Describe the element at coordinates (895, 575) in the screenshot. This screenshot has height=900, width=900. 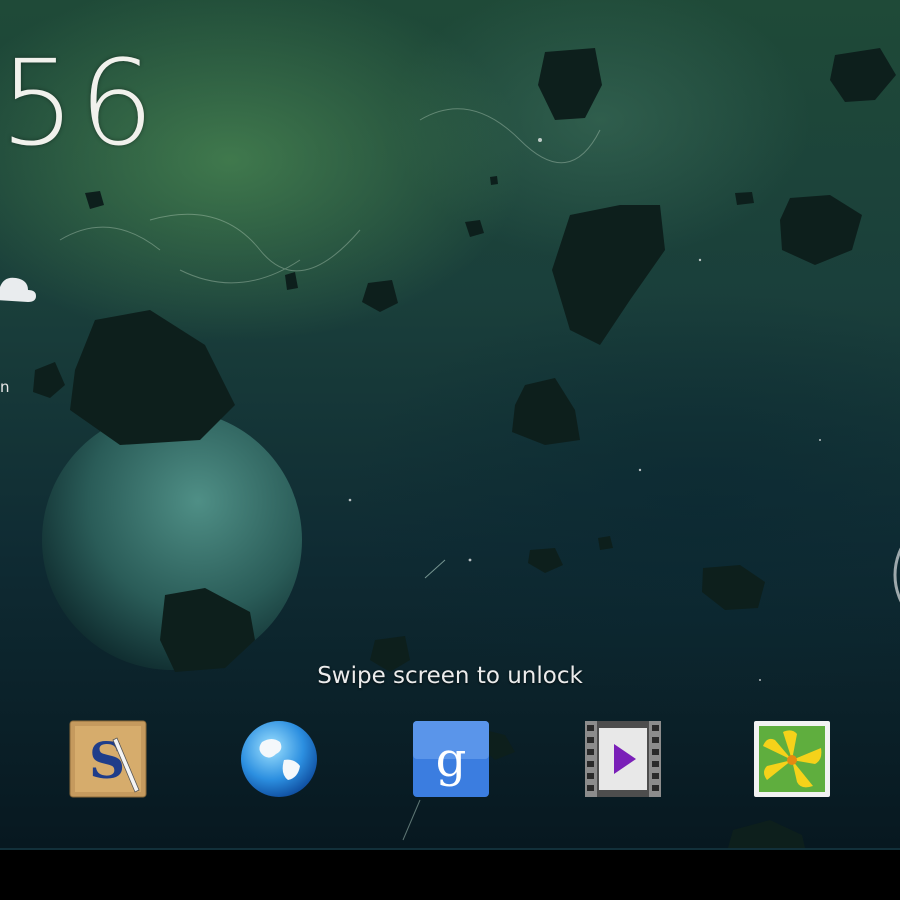
I see `unlock-ring` at that location.